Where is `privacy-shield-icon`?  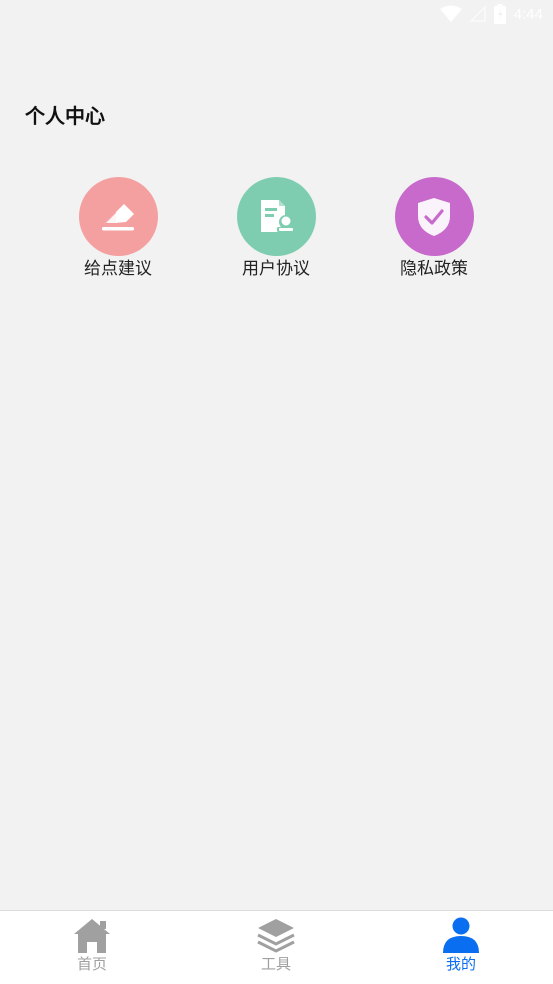 privacy-shield-icon is located at coordinates (434, 216).